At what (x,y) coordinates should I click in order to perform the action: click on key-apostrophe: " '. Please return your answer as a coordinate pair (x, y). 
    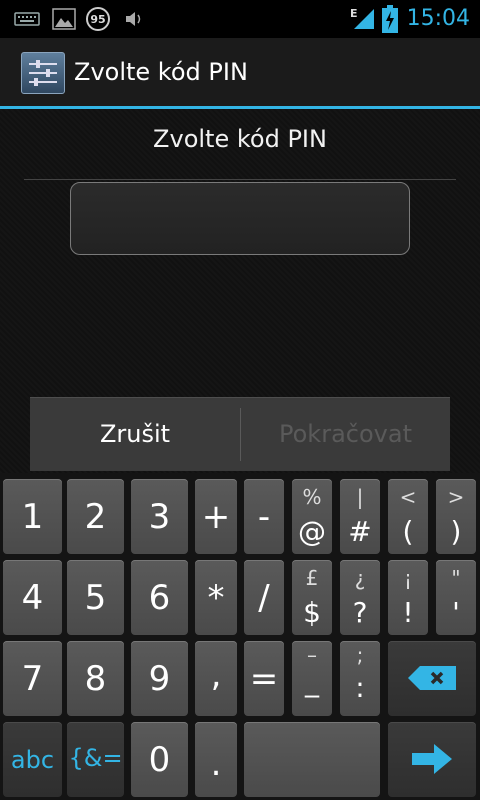
    Looking at the image, I should click on (456, 597).